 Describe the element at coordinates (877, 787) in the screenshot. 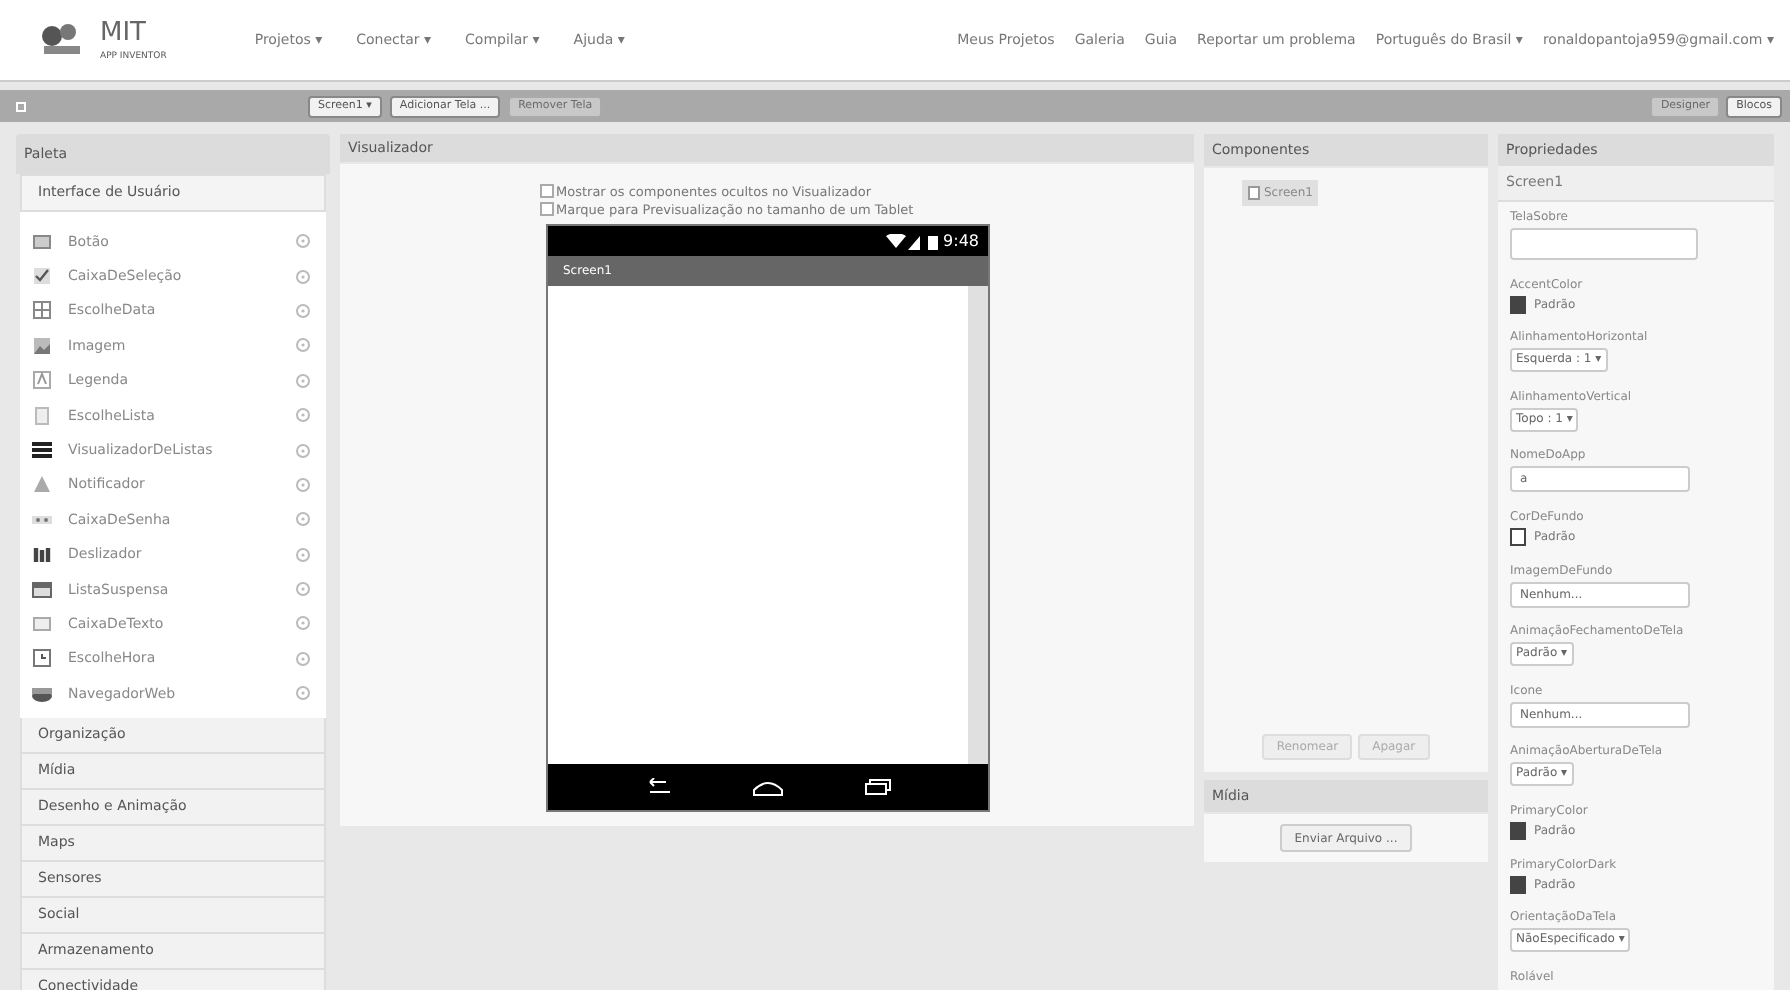

I see `recents-icon` at that location.